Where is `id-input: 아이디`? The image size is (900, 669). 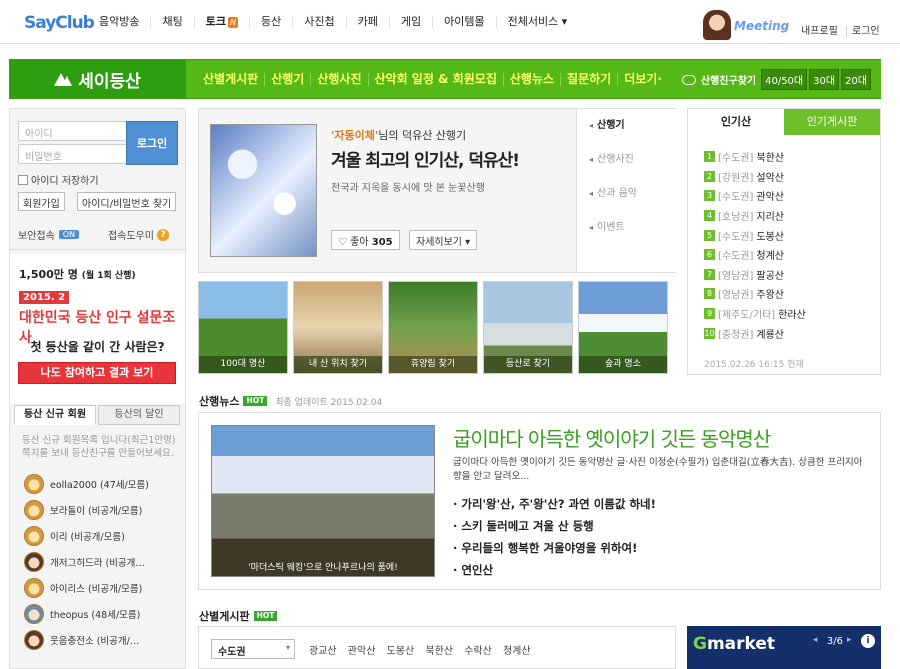 id-input: 아이디 is located at coordinates (73, 131).